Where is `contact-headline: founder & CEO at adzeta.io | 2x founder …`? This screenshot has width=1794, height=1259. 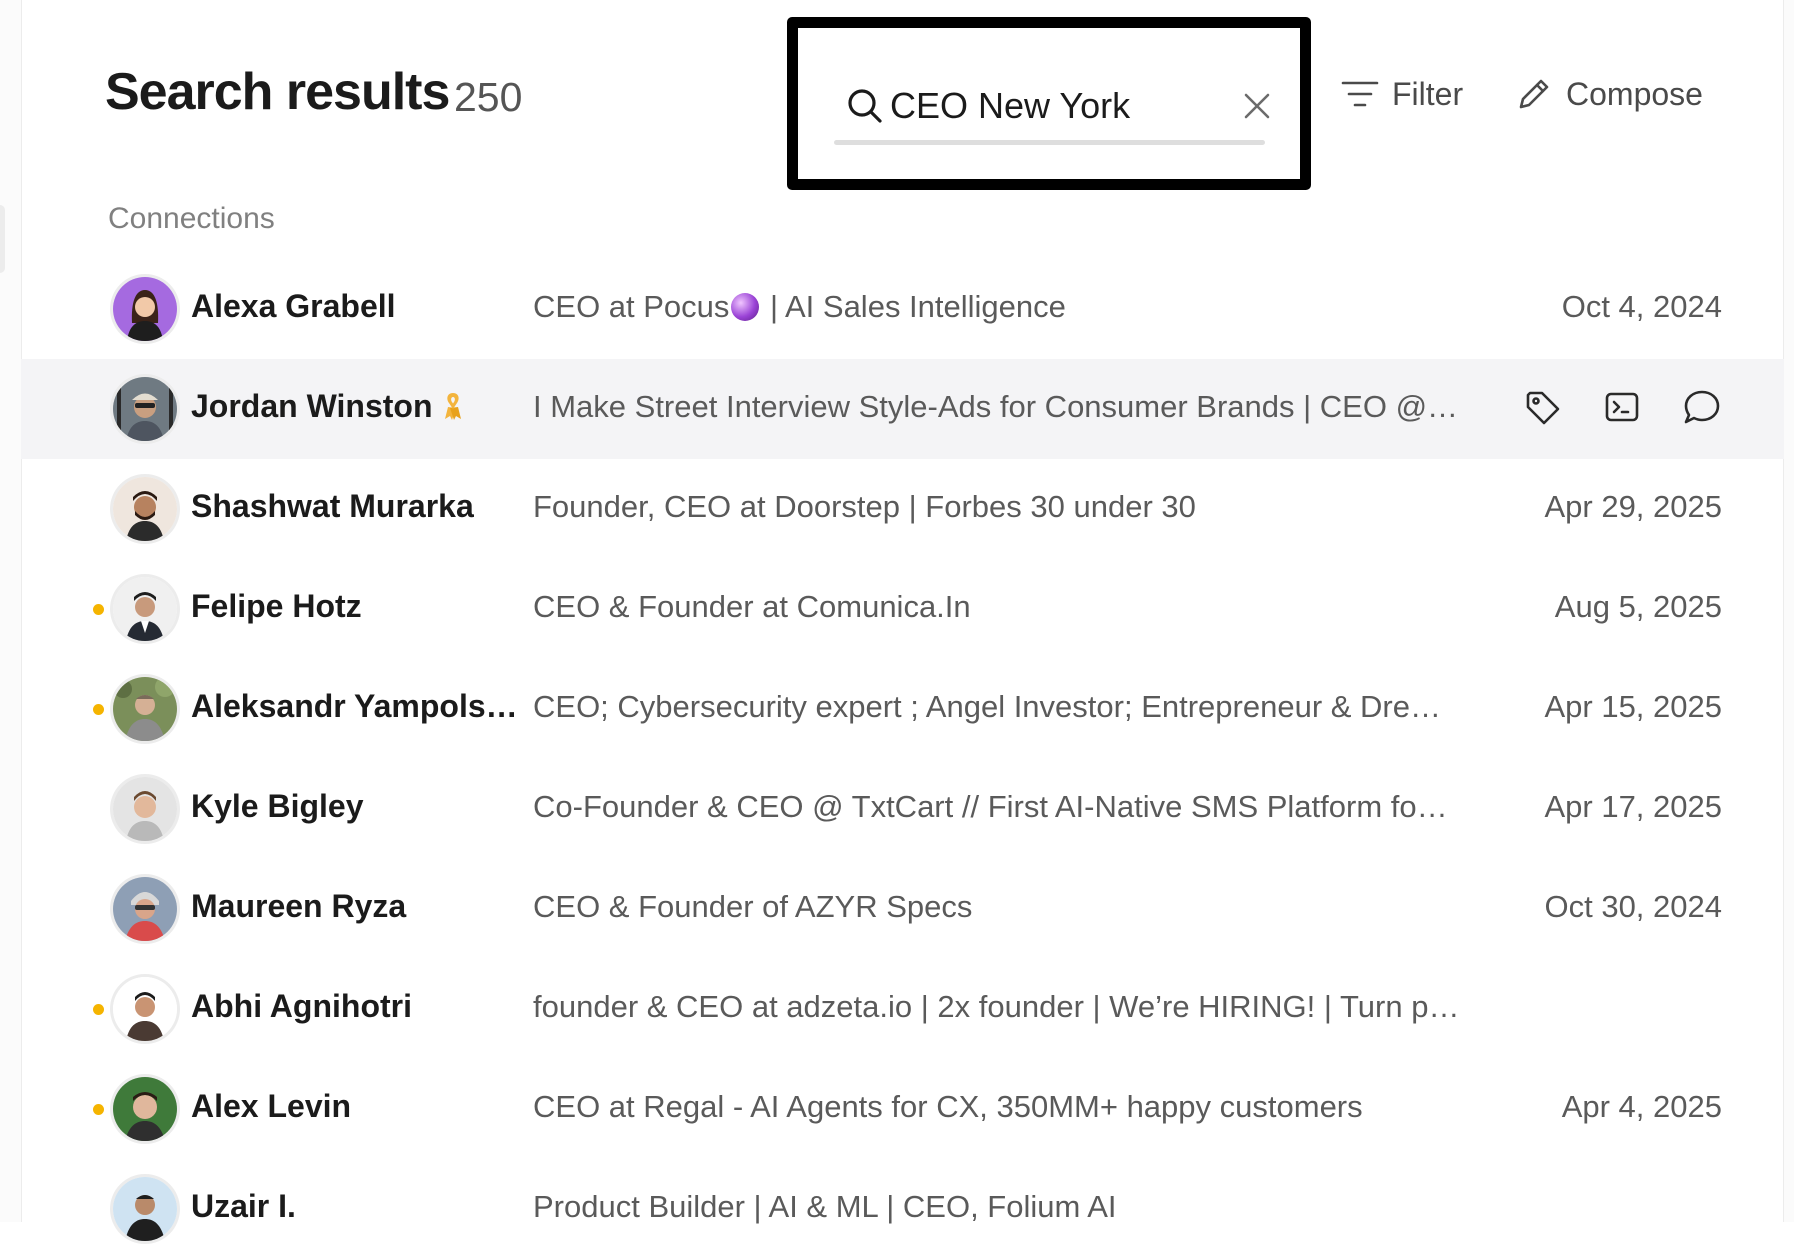 contact-headline: founder & CEO at adzeta.io | 2x founder … is located at coordinates (996, 1006).